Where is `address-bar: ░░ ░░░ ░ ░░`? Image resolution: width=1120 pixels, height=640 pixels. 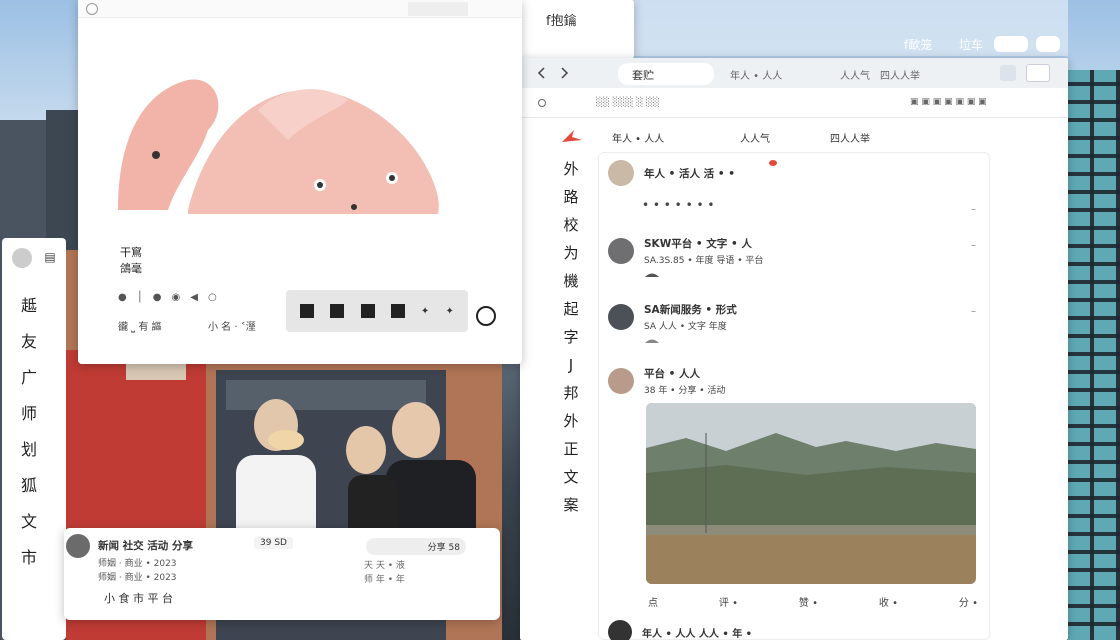 address-bar: ░░ ░░░ ░ ░░ is located at coordinates (656, 103).